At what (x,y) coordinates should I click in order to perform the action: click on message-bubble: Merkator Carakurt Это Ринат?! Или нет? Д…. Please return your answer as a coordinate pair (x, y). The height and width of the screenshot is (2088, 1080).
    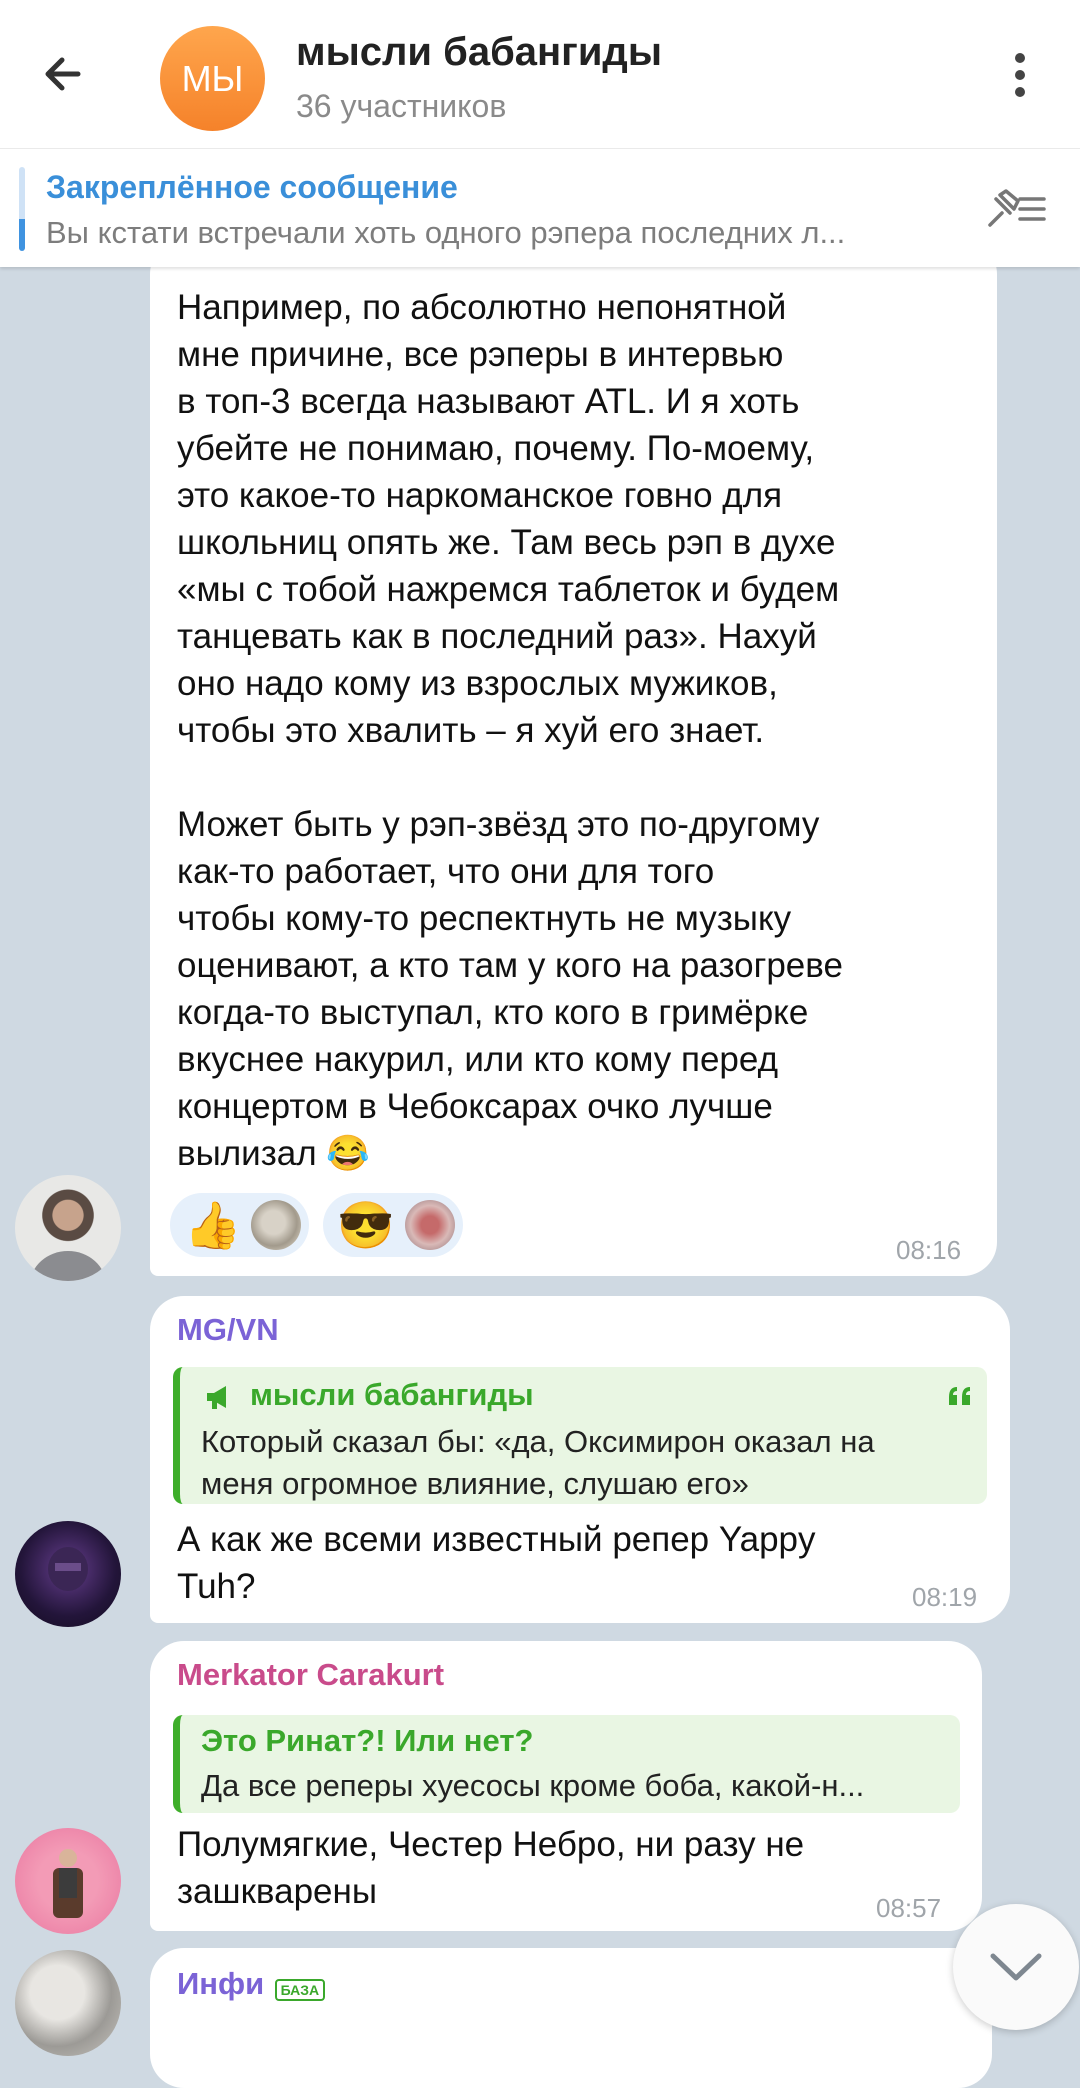
    Looking at the image, I should click on (566, 1786).